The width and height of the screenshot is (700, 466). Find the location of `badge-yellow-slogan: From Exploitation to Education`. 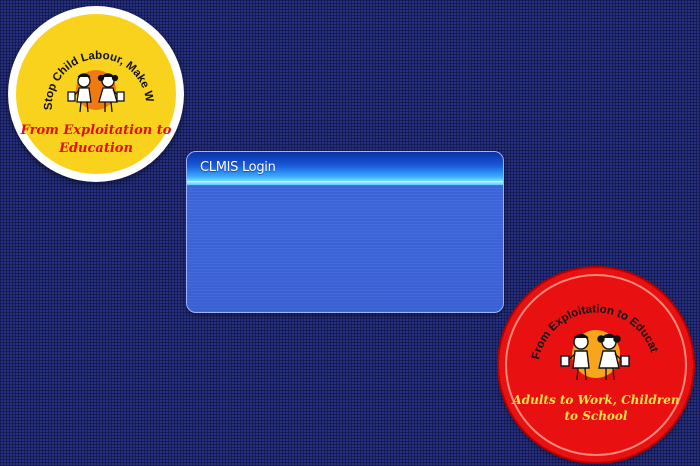

badge-yellow-slogan: From Exploitation to Education is located at coordinates (96, 139).